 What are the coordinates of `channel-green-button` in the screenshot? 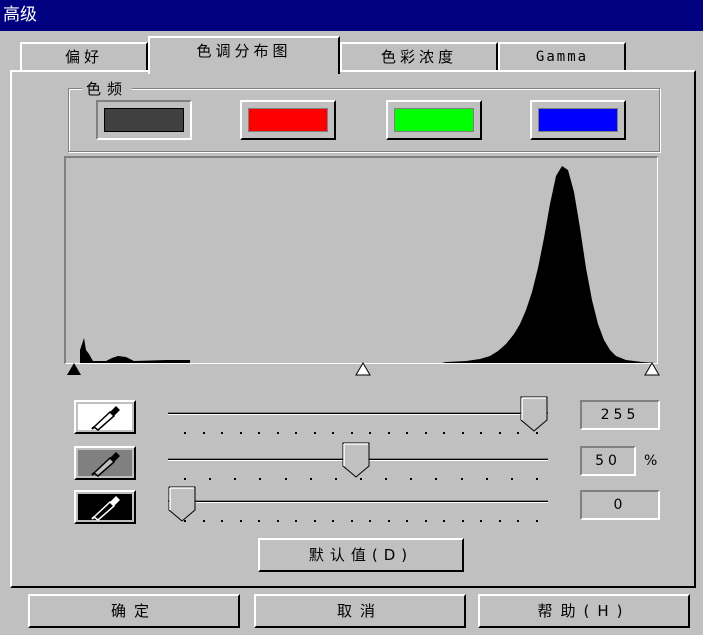 It's located at (434, 120).